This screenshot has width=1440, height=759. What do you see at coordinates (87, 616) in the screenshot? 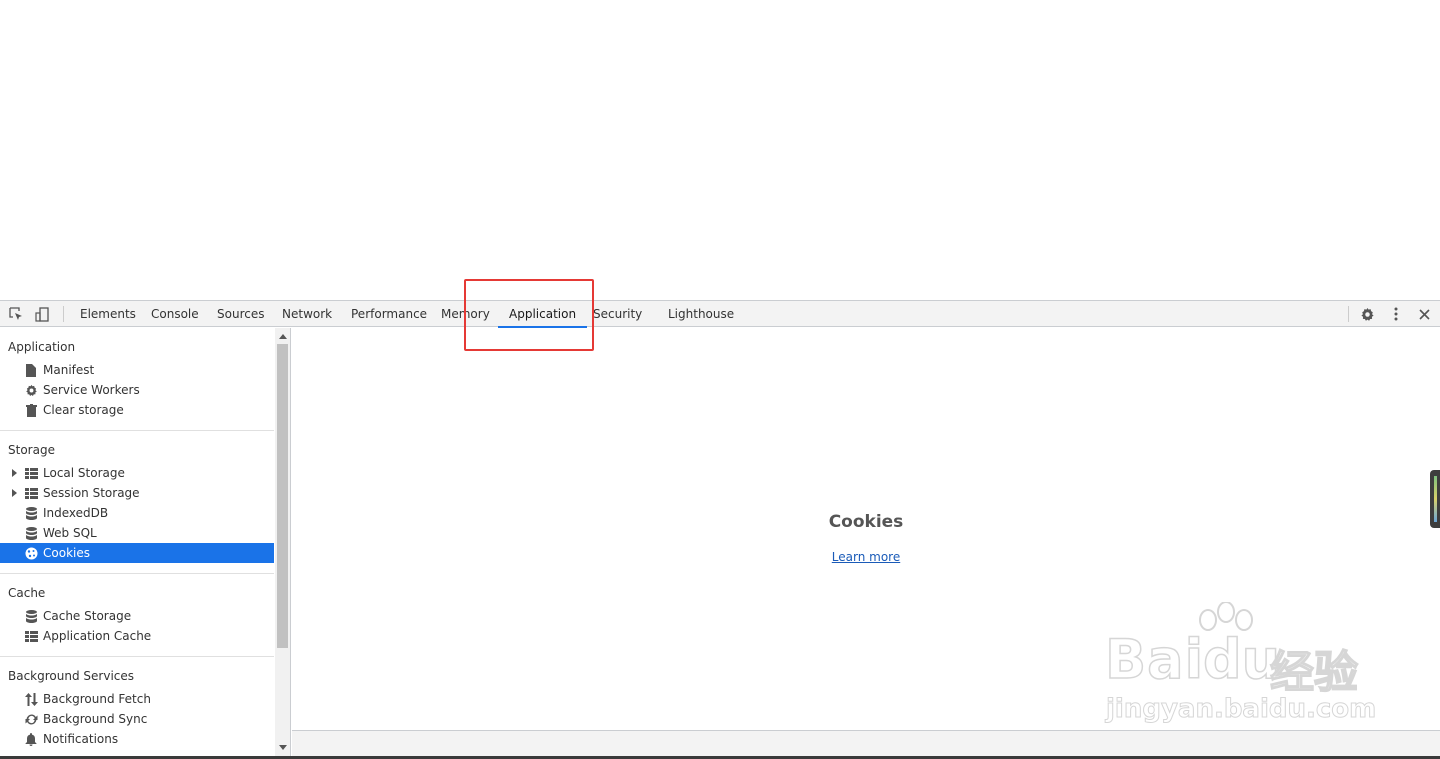
I see `sidebar-item-label: Cache Storage` at bounding box center [87, 616].